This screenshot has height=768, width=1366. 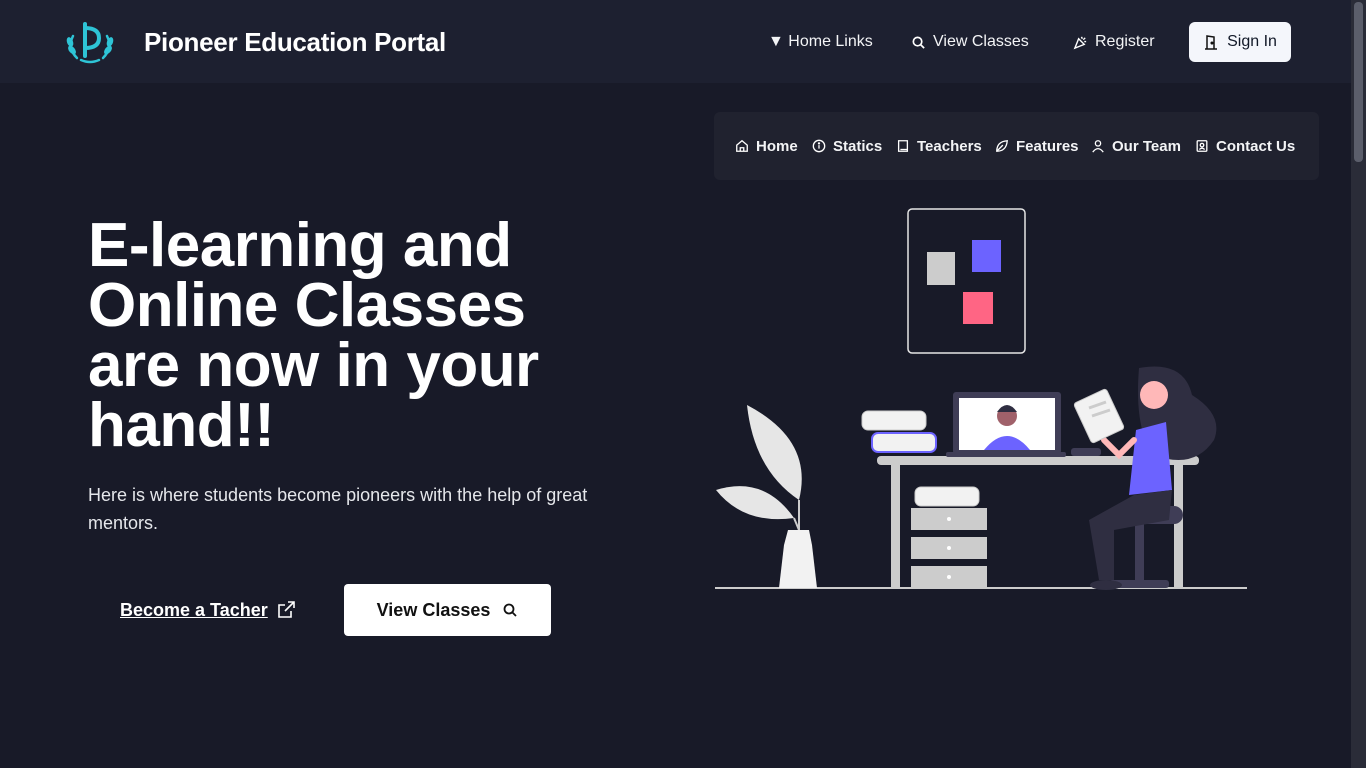 What do you see at coordinates (1080, 42) in the screenshot?
I see `party-icon` at bounding box center [1080, 42].